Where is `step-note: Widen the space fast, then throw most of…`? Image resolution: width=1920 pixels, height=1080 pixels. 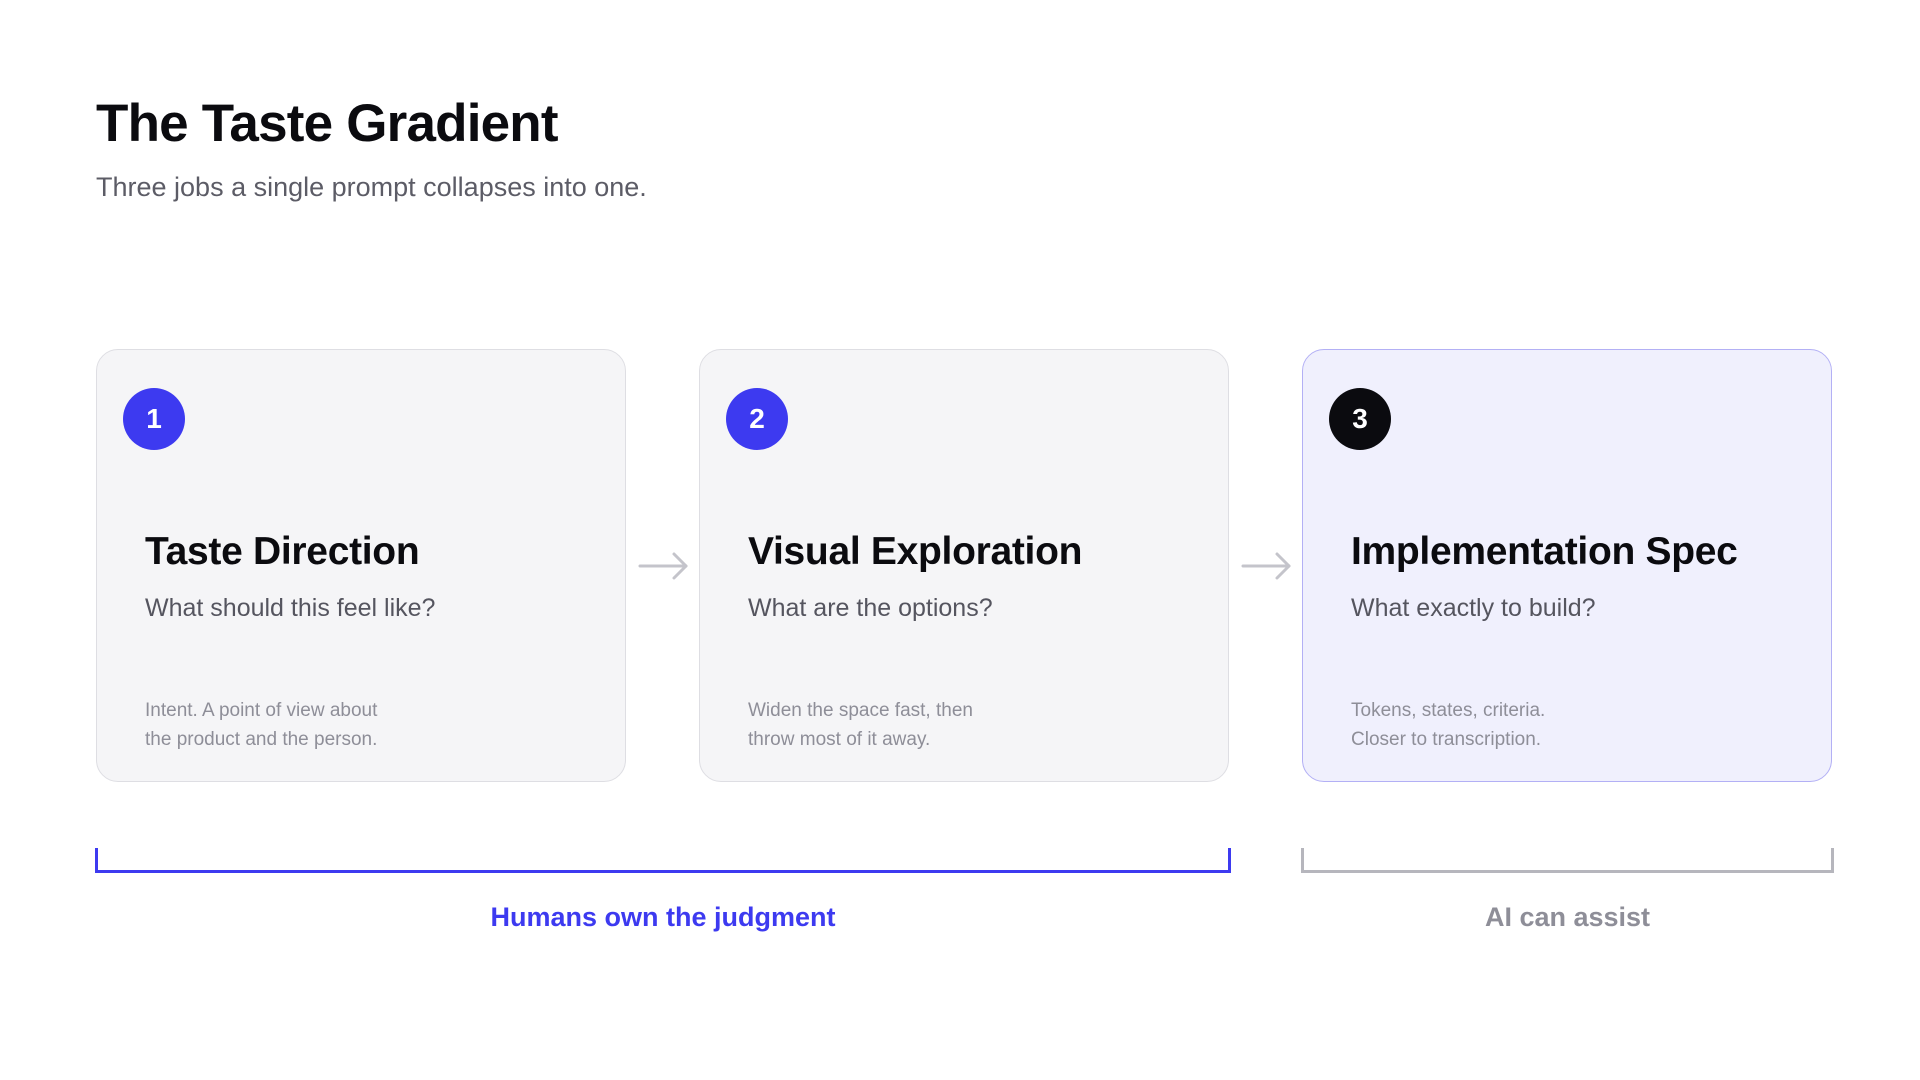 step-note: Widen the space fast, then throw most of… is located at coordinates (860, 725).